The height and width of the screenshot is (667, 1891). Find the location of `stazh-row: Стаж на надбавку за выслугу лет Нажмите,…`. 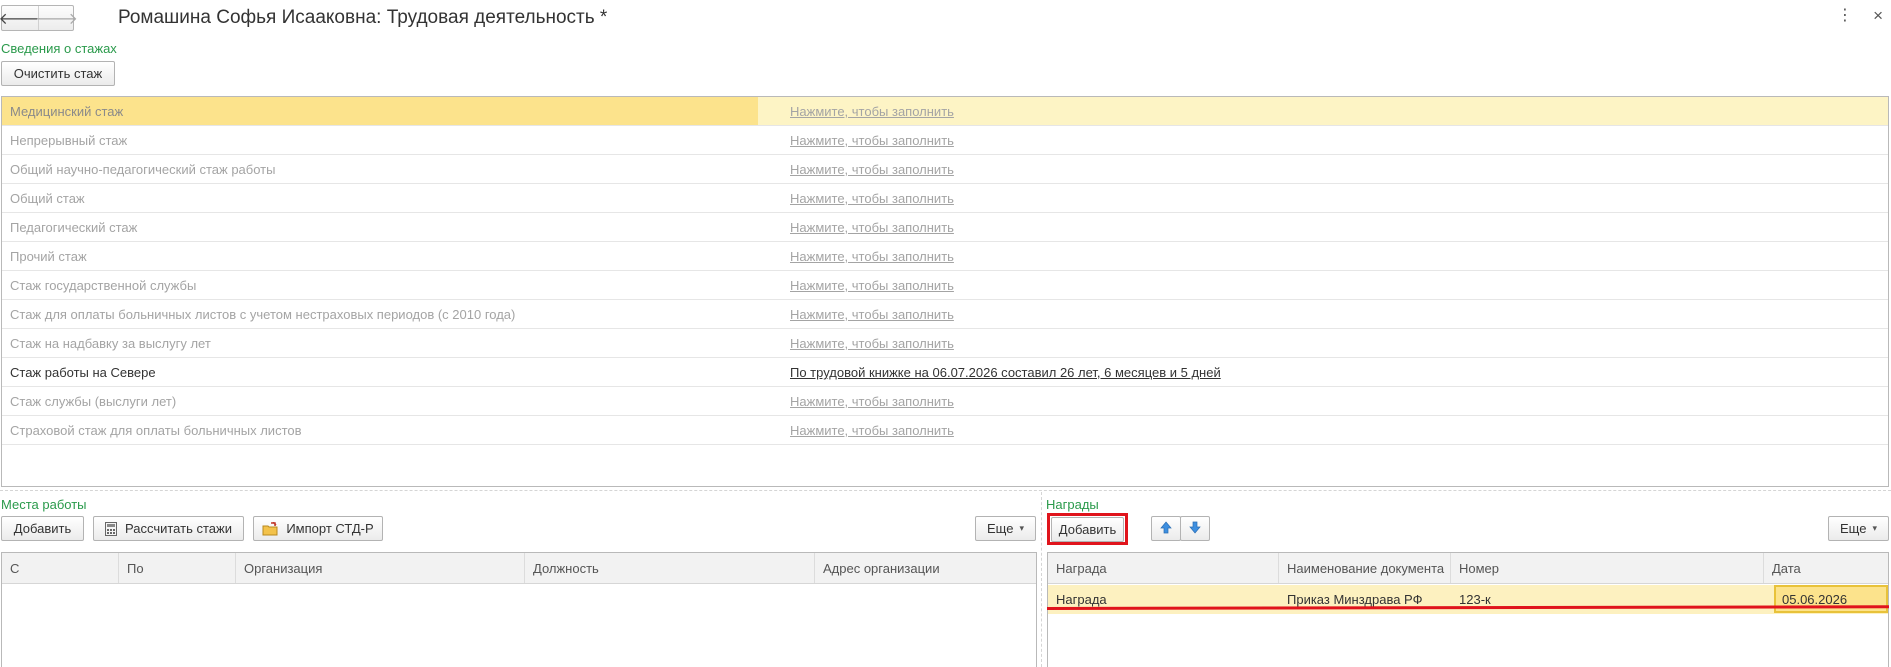

stazh-row: Стаж на надбавку за выслугу лет Нажмите,… is located at coordinates (945, 343).